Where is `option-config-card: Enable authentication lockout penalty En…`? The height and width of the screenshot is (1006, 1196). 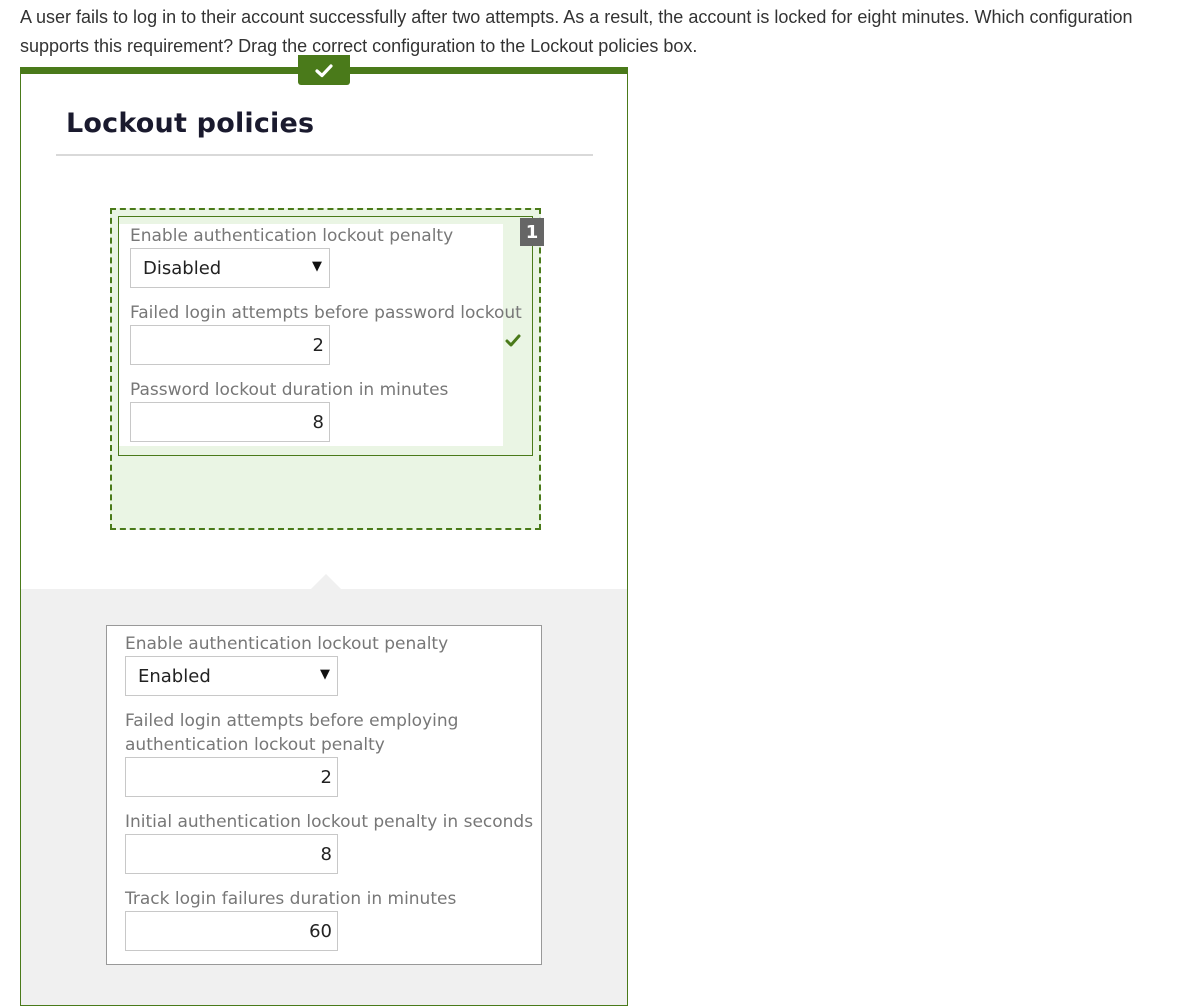
option-config-card: Enable authentication lockout penalty En… is located at coordinates (324, 795).